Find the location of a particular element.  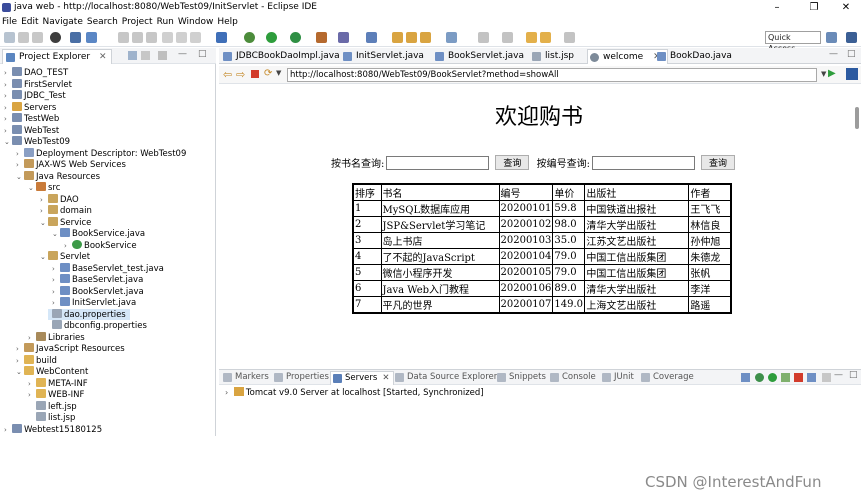

tab-initservlet: InitServlet.java is located at coordinates (382, 56).